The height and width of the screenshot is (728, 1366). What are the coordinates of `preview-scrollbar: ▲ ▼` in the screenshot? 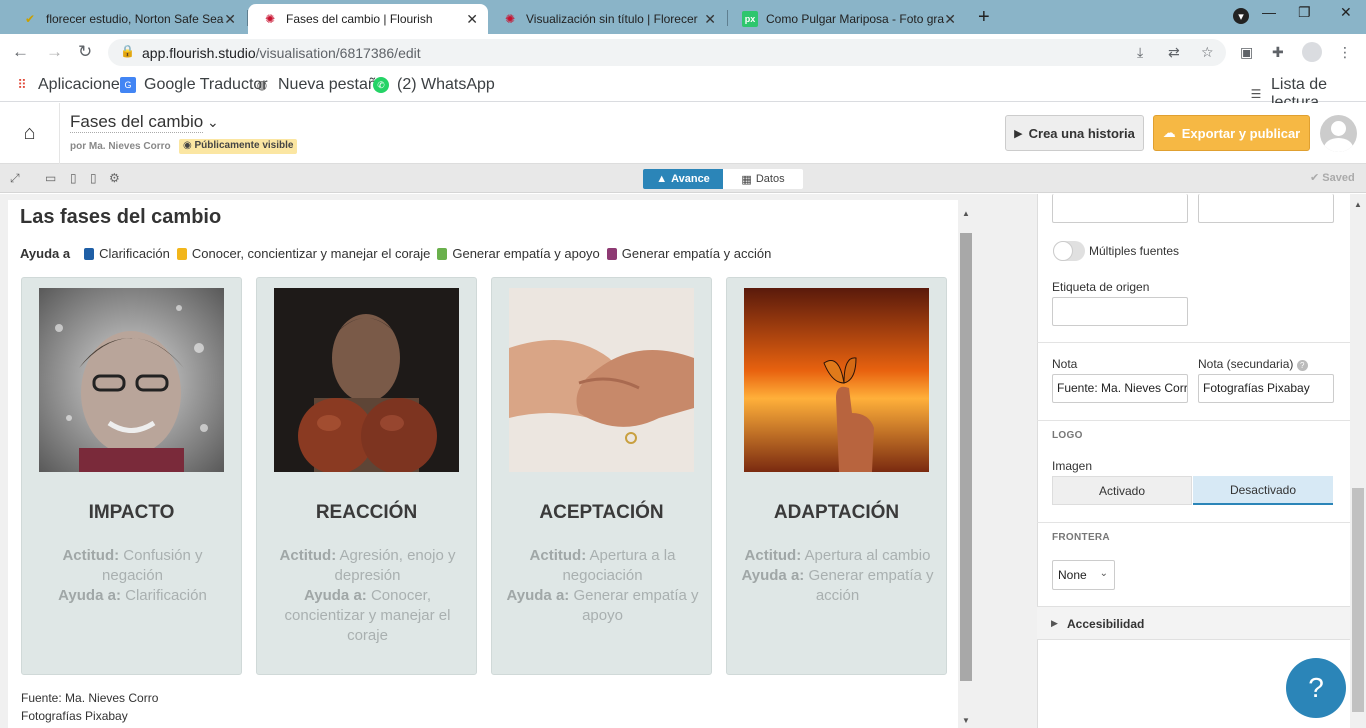 It's located at (966, 467).